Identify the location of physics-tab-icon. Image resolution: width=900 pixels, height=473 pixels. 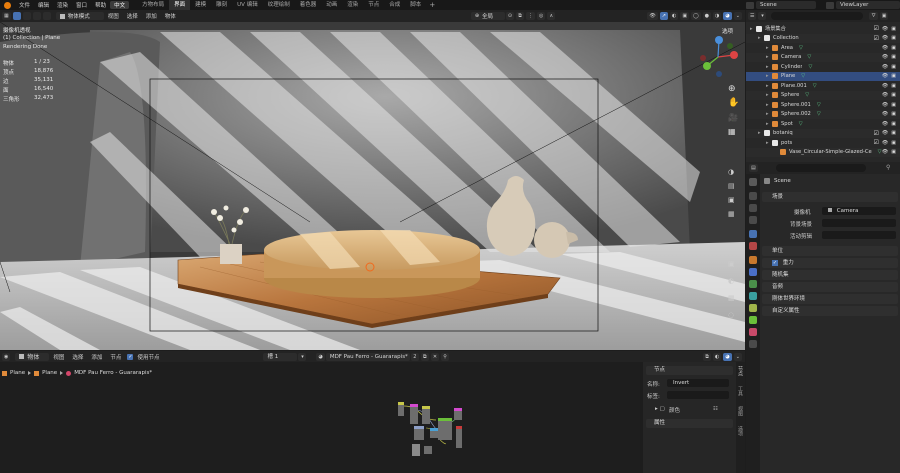
(753, 296).